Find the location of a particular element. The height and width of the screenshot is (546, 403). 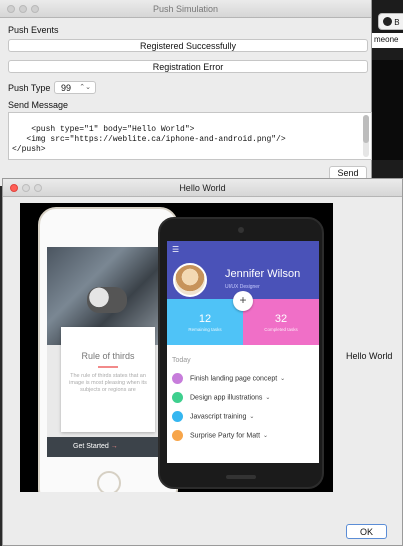

push-simulation-titlebar: Push Simulation is located at coordinates (185, 9).